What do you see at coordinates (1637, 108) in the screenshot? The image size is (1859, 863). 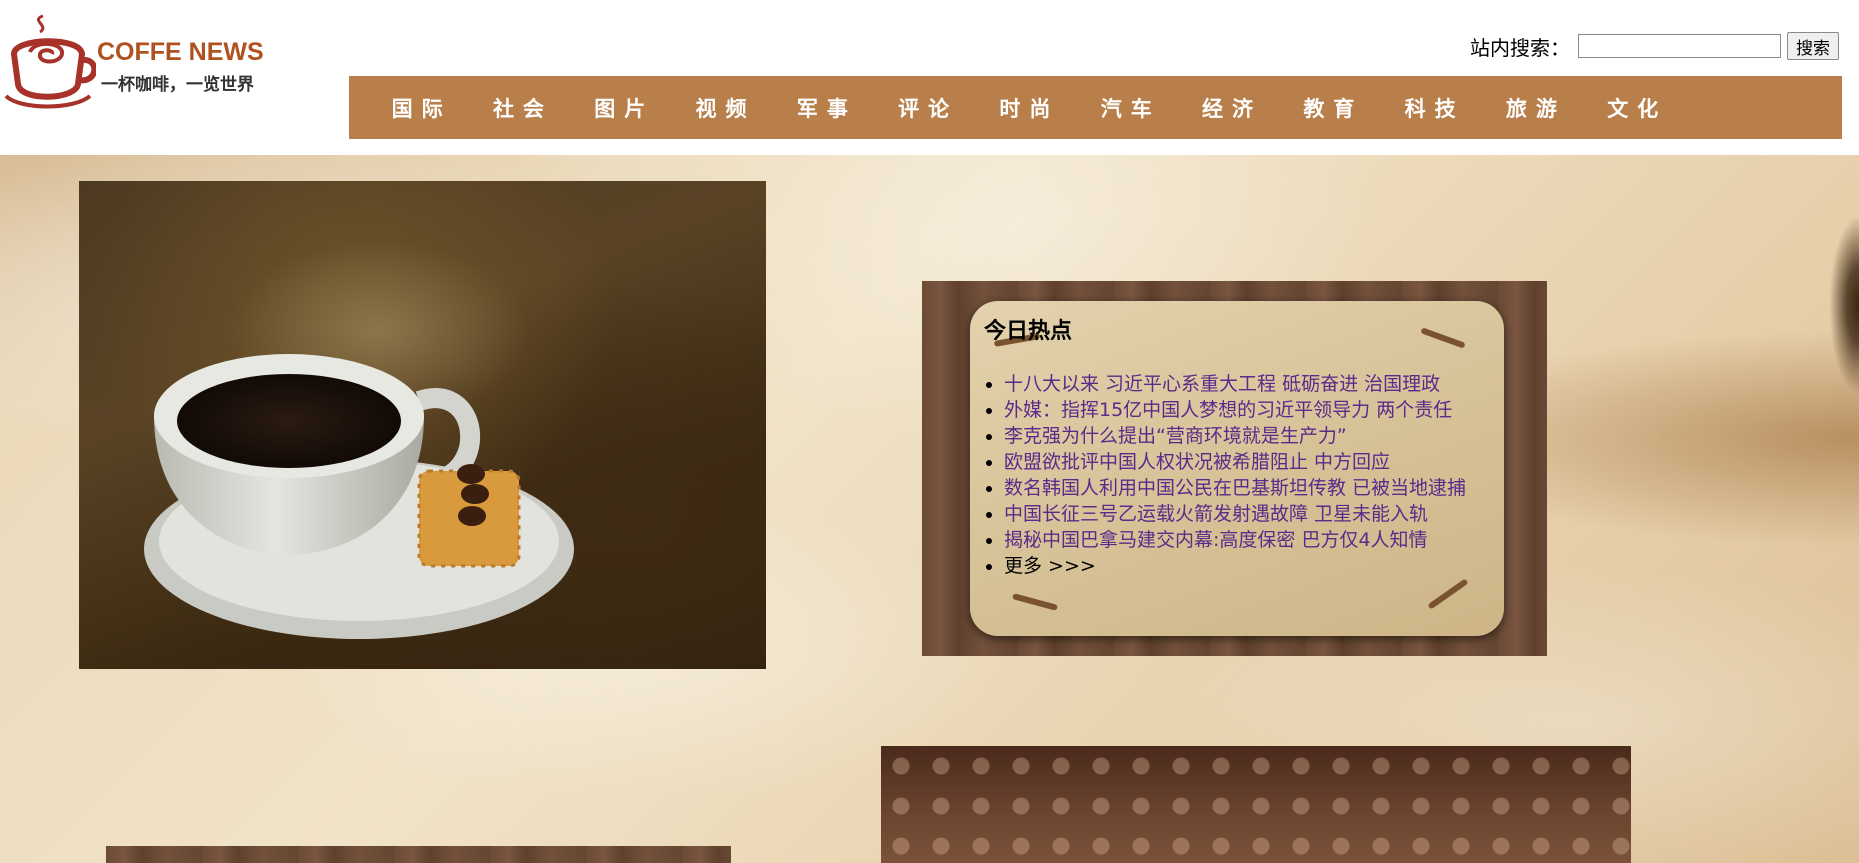 I see `nav-item-culture: 文化` at bounding box center [1637, 108].